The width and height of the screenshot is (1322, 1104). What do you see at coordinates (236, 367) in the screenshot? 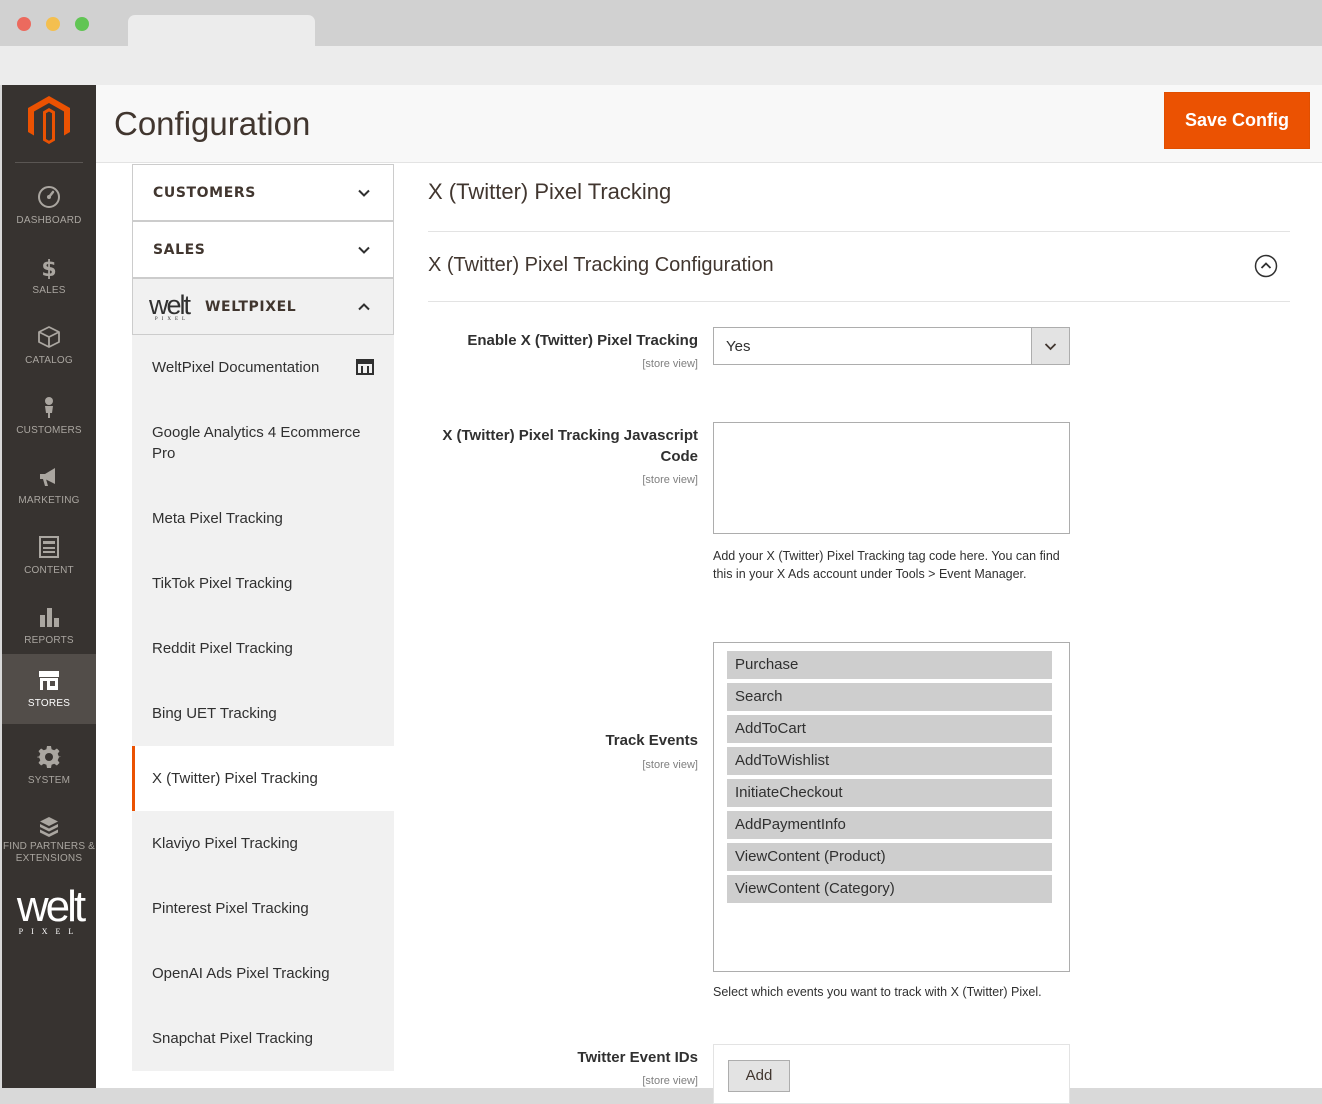
I see `sub-item-label: WeltPixel Documentation` at bounding box center [236, 367].